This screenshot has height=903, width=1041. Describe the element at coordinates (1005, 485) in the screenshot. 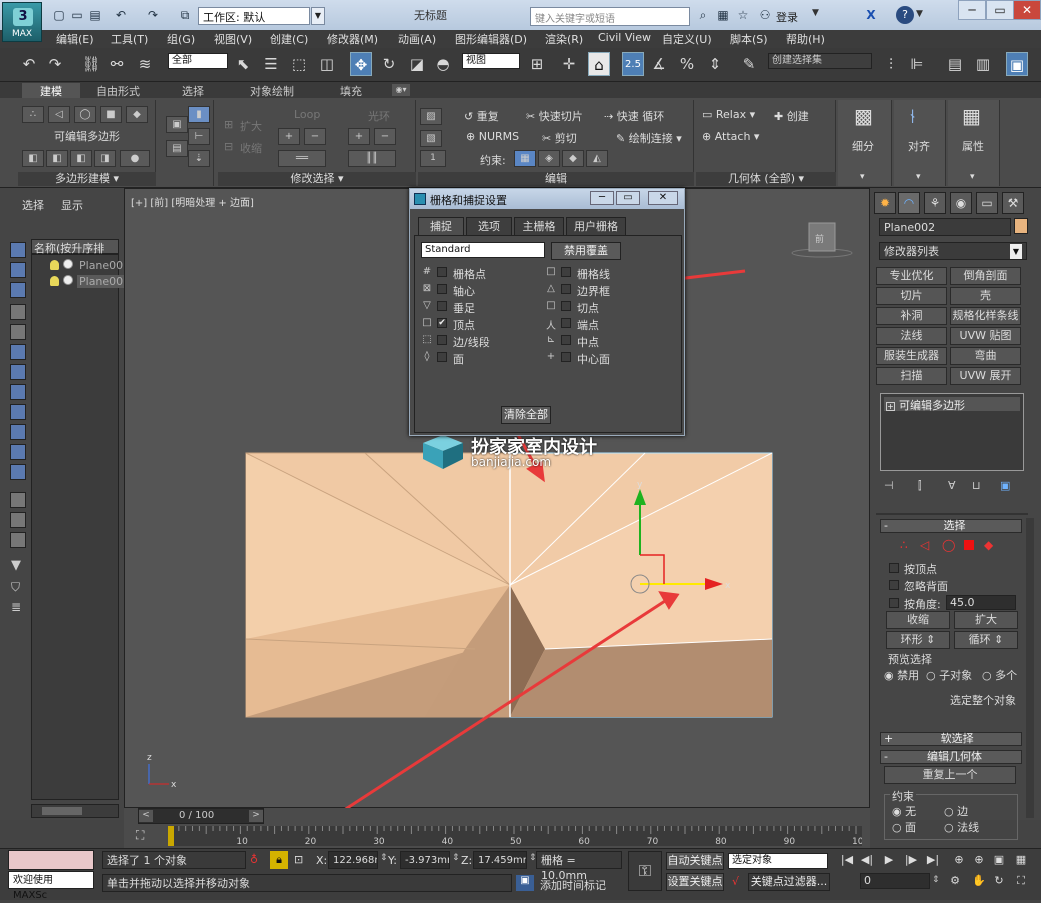

I see `configure-sets-icon: ▣` at that location.